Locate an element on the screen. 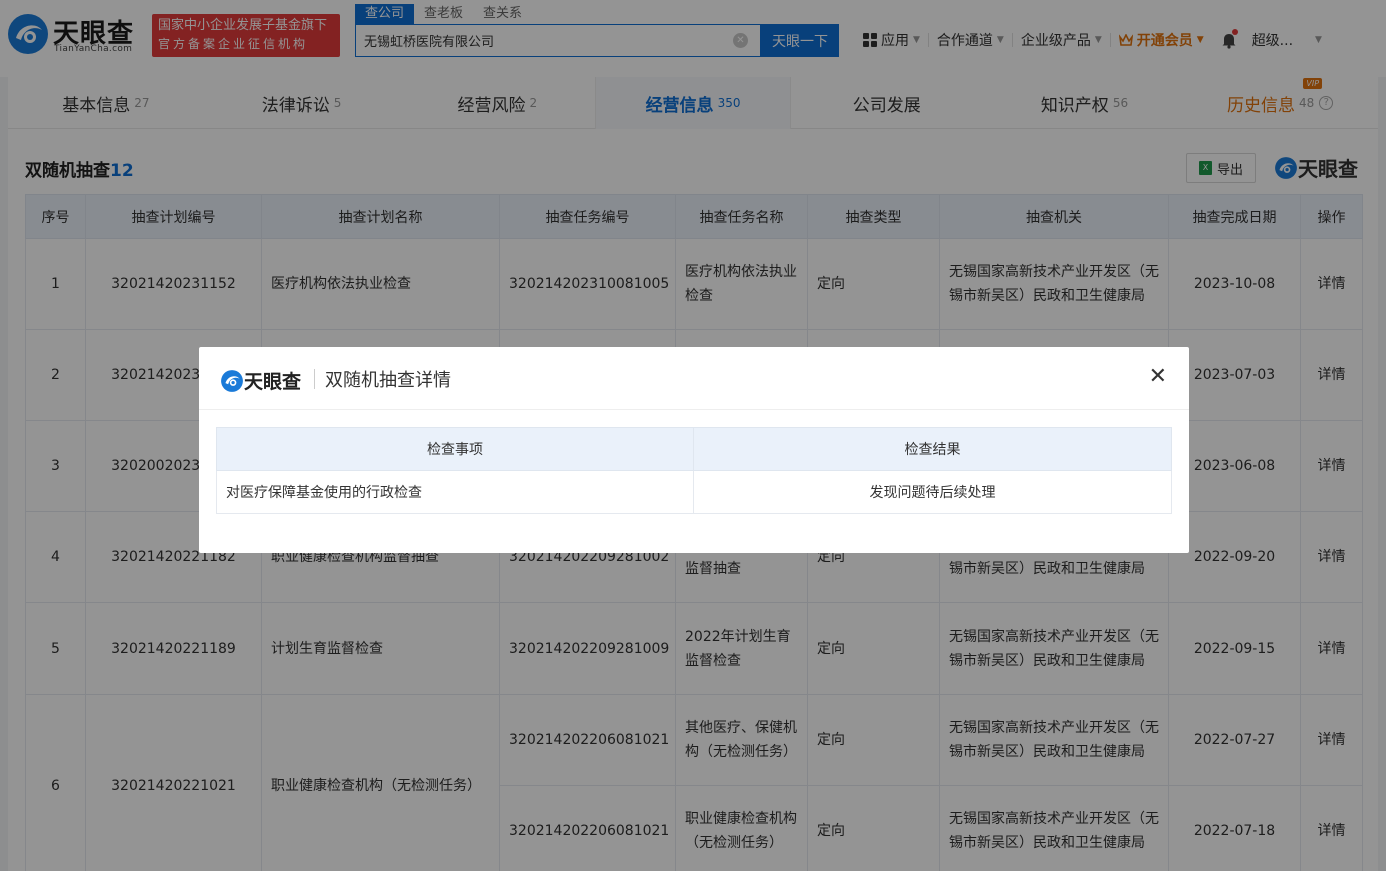 Image resolution: width=1386 pixels, height=871 pixels. cell-check-result: 发现问题待后续处理 is located at coordinates (933, 492).